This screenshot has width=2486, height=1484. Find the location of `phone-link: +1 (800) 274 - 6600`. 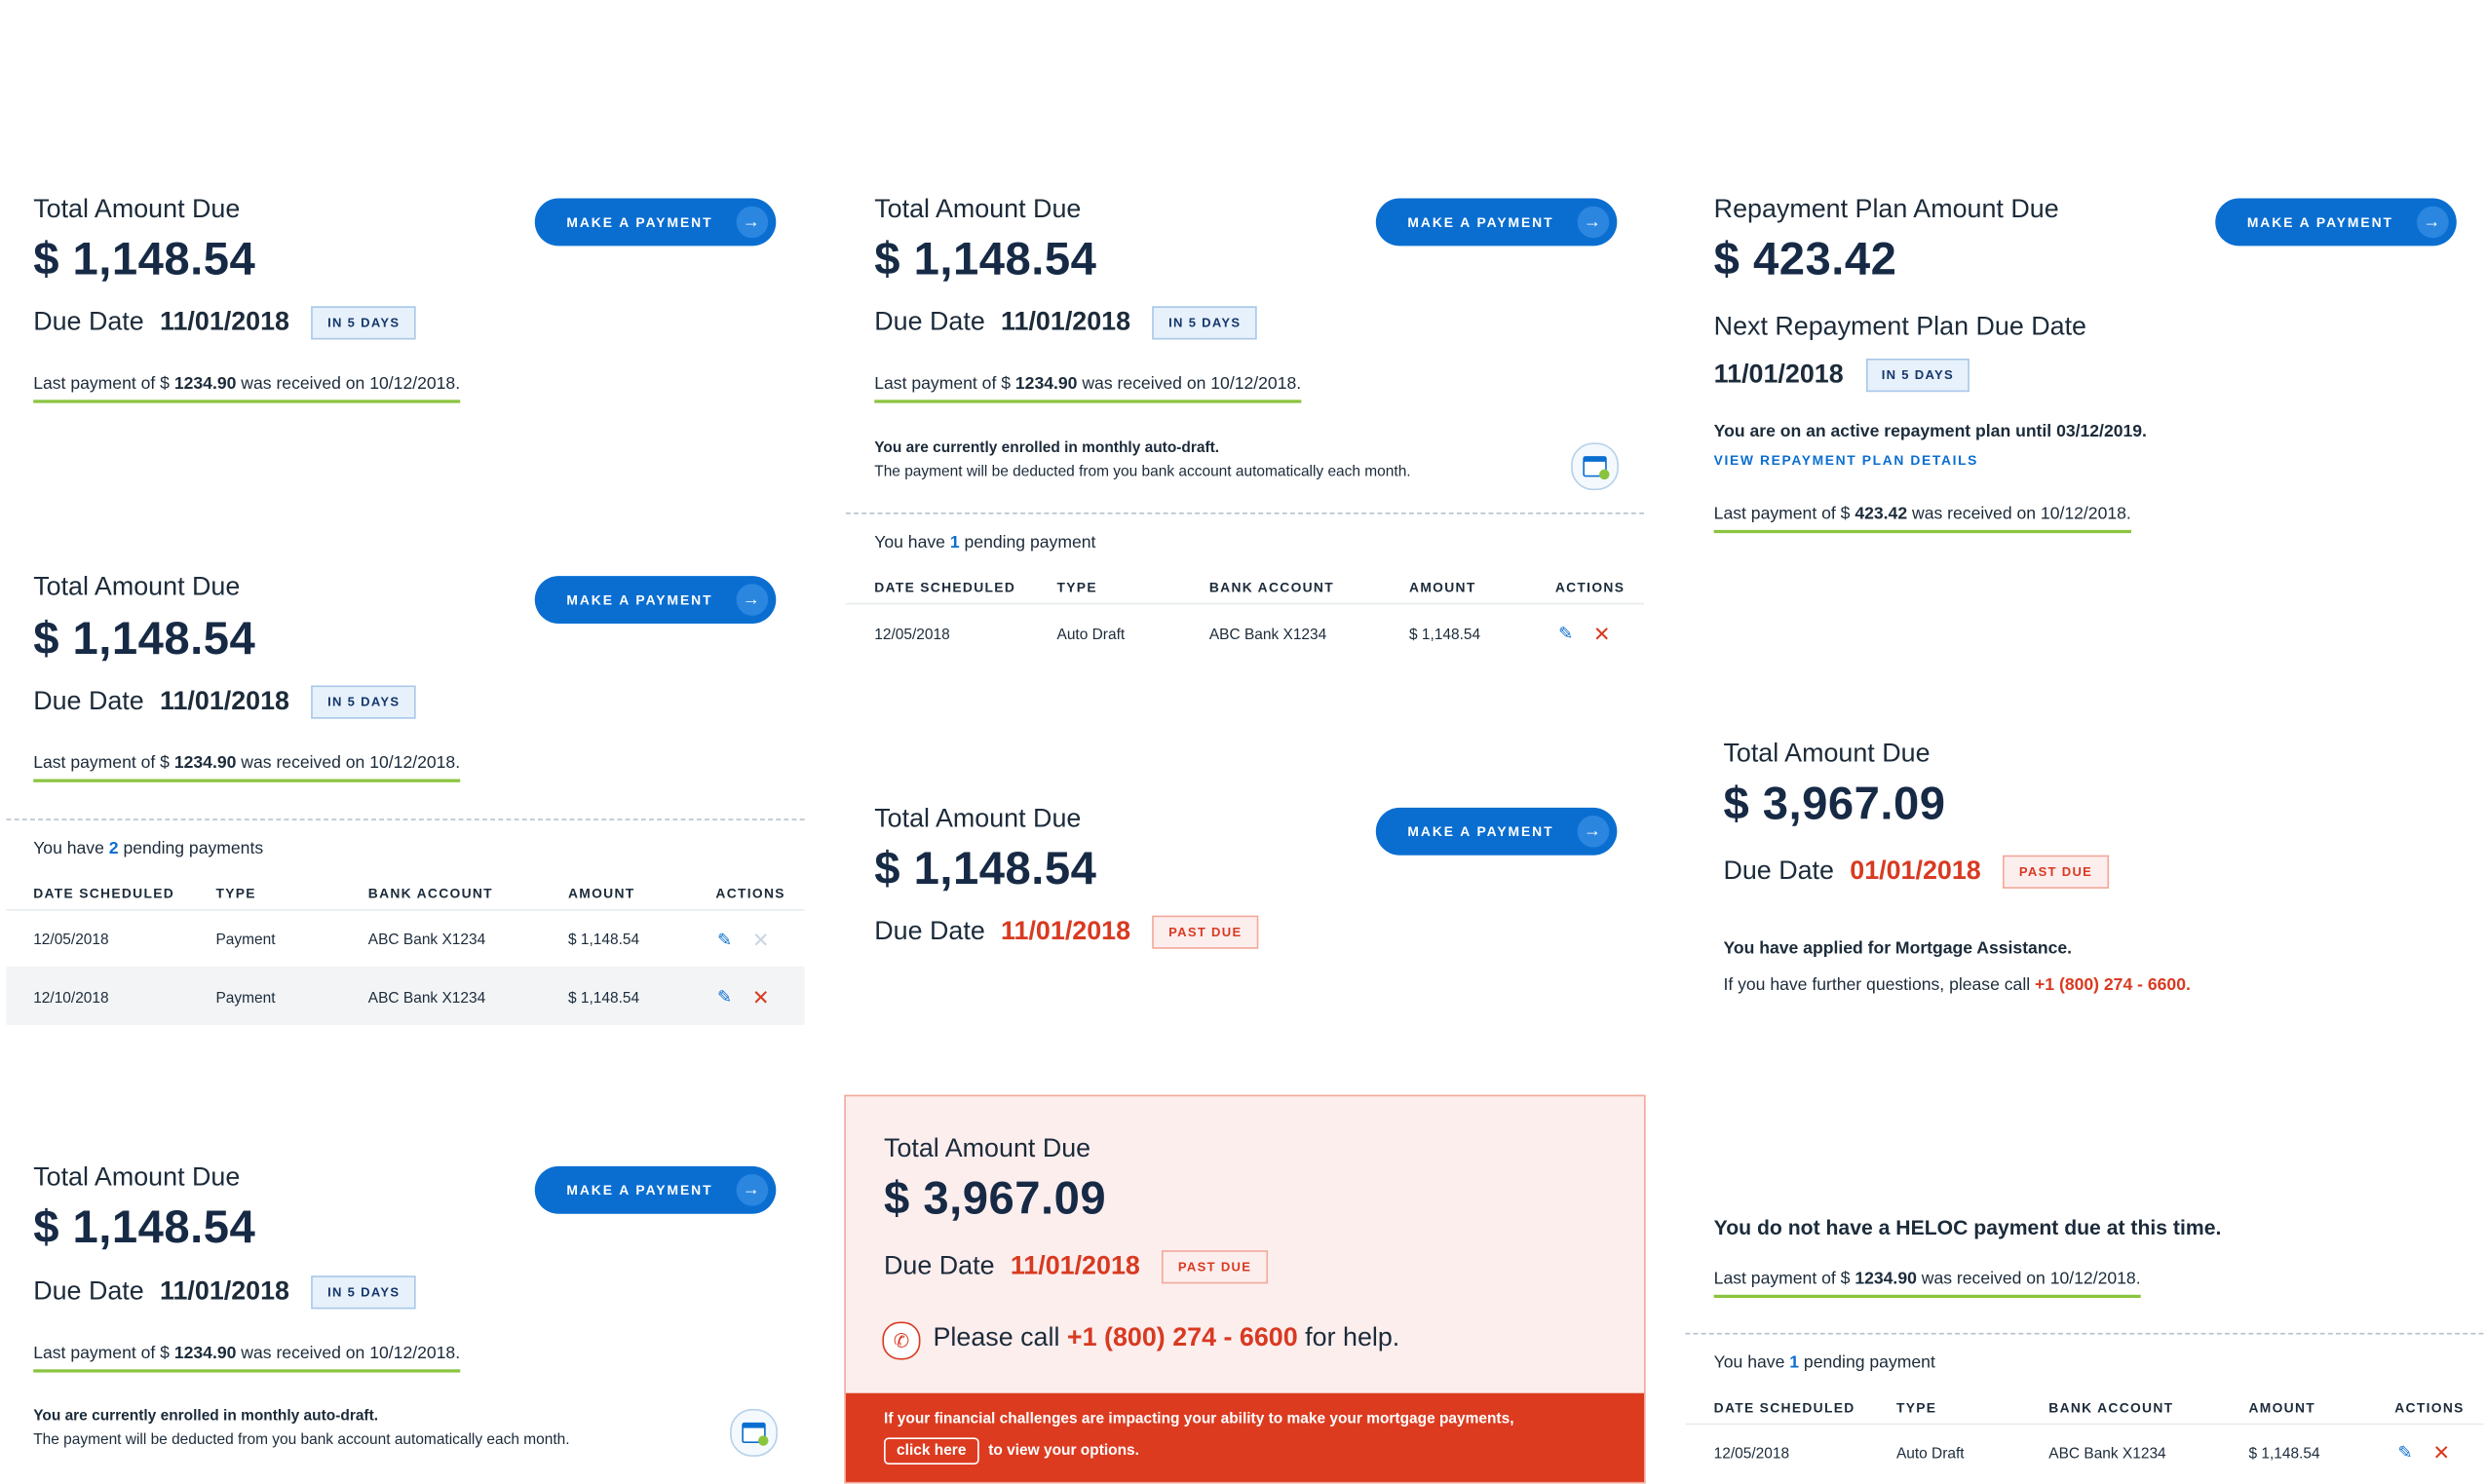

phone-link: +1 (800) 274 - 6600 is located at coordinates (1182, 1337).